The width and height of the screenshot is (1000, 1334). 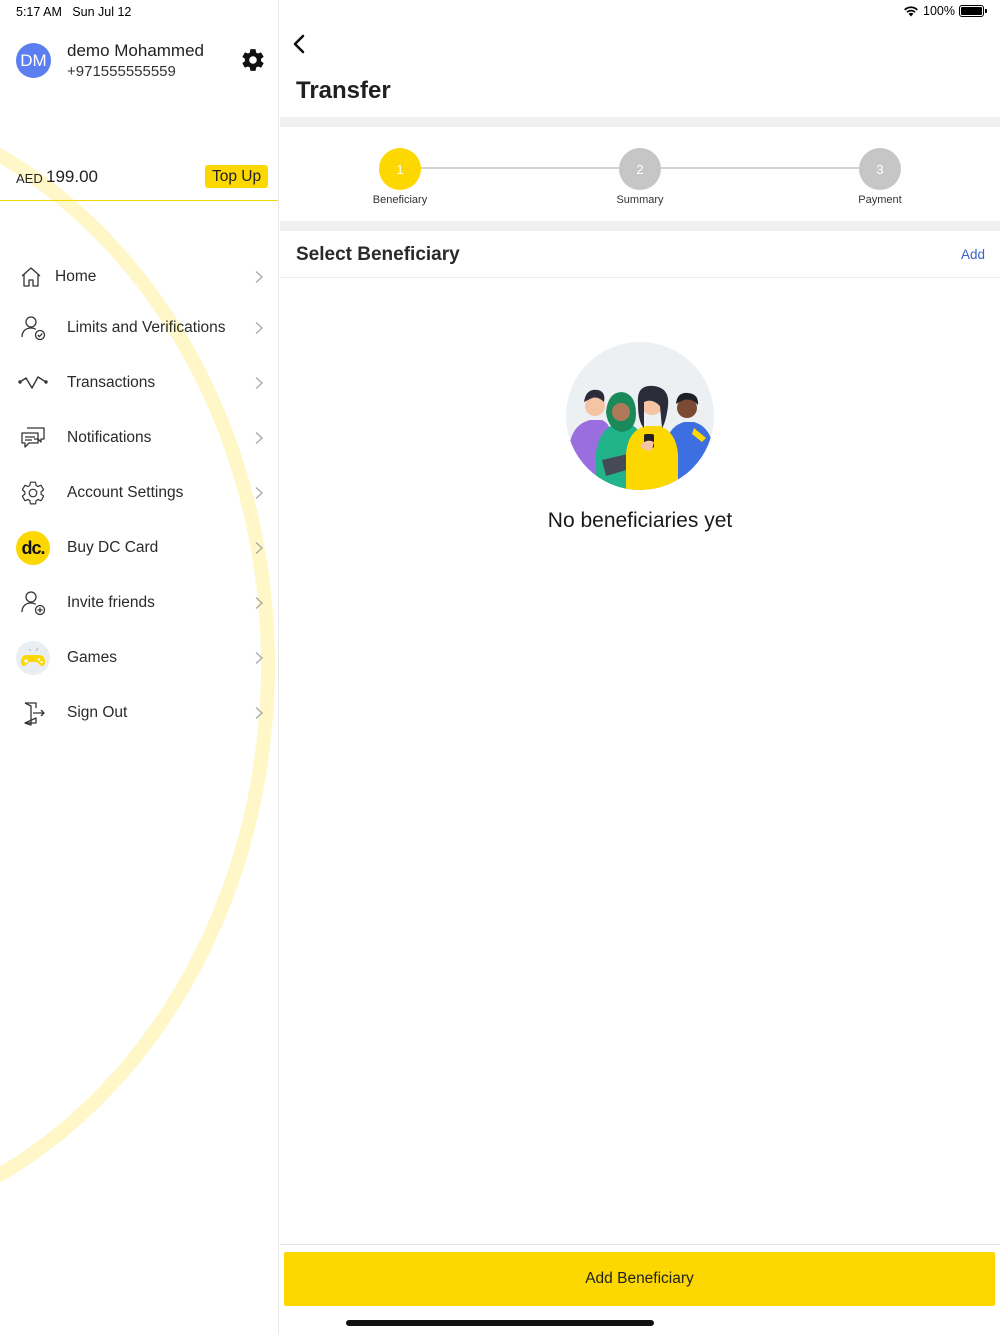 What do you see at coordinates (640, 1244) in the screenshot?
I see `footer-divider` at bounding box center [640, 1244].